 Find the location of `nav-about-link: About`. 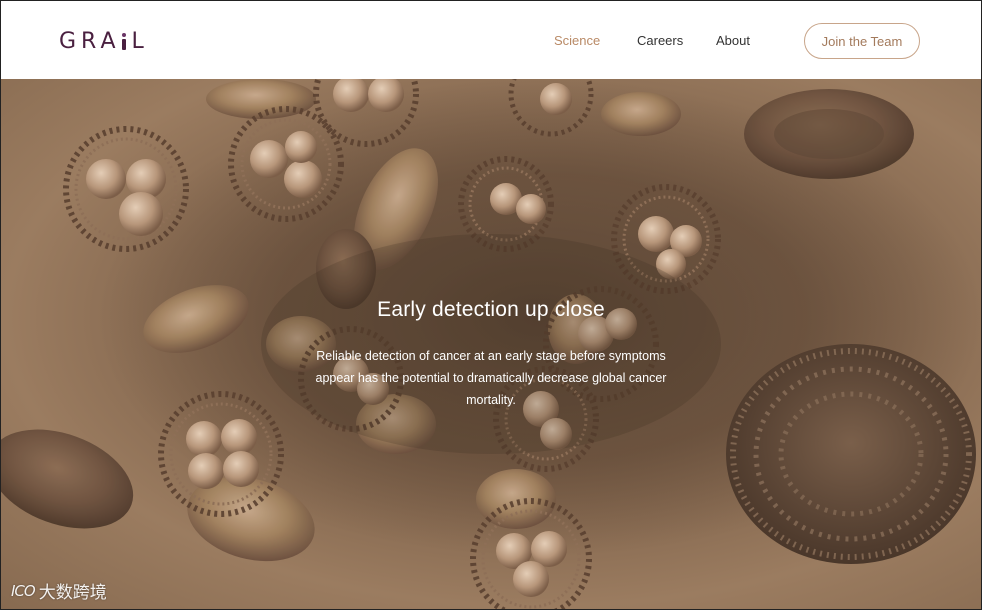

nav-about-link: About is located at coordinates (733, 40).